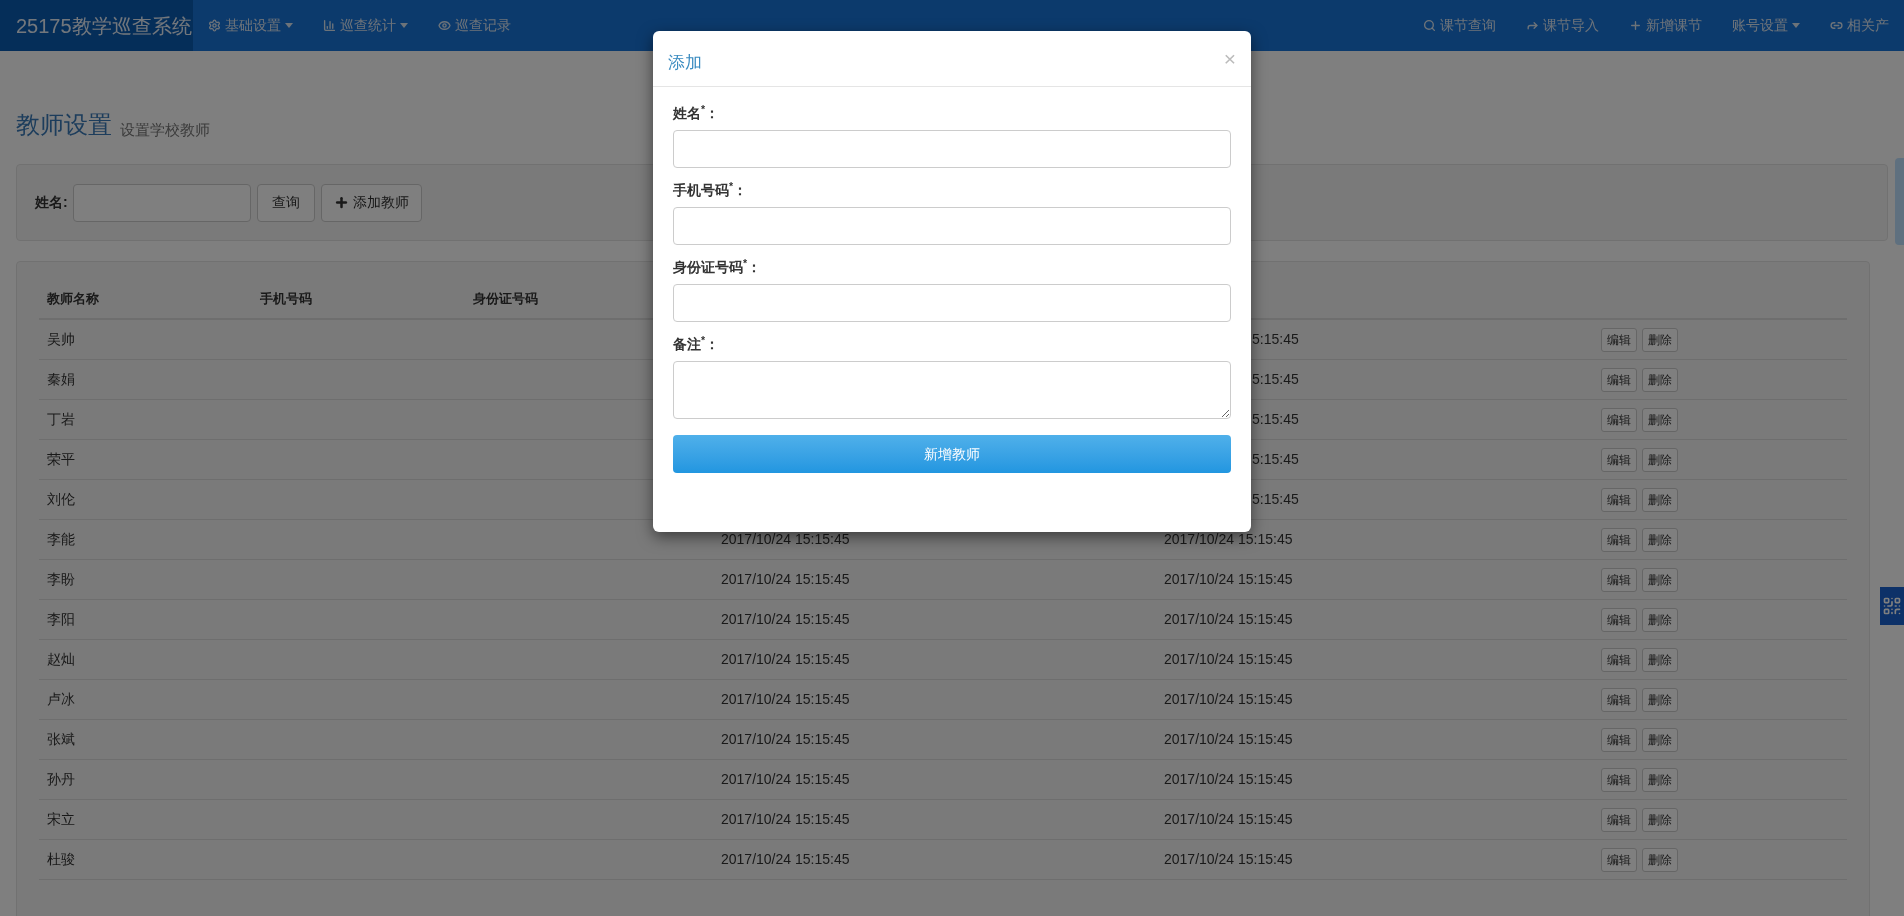  I want to click on table-cell: 李盼, so click(61, 579).